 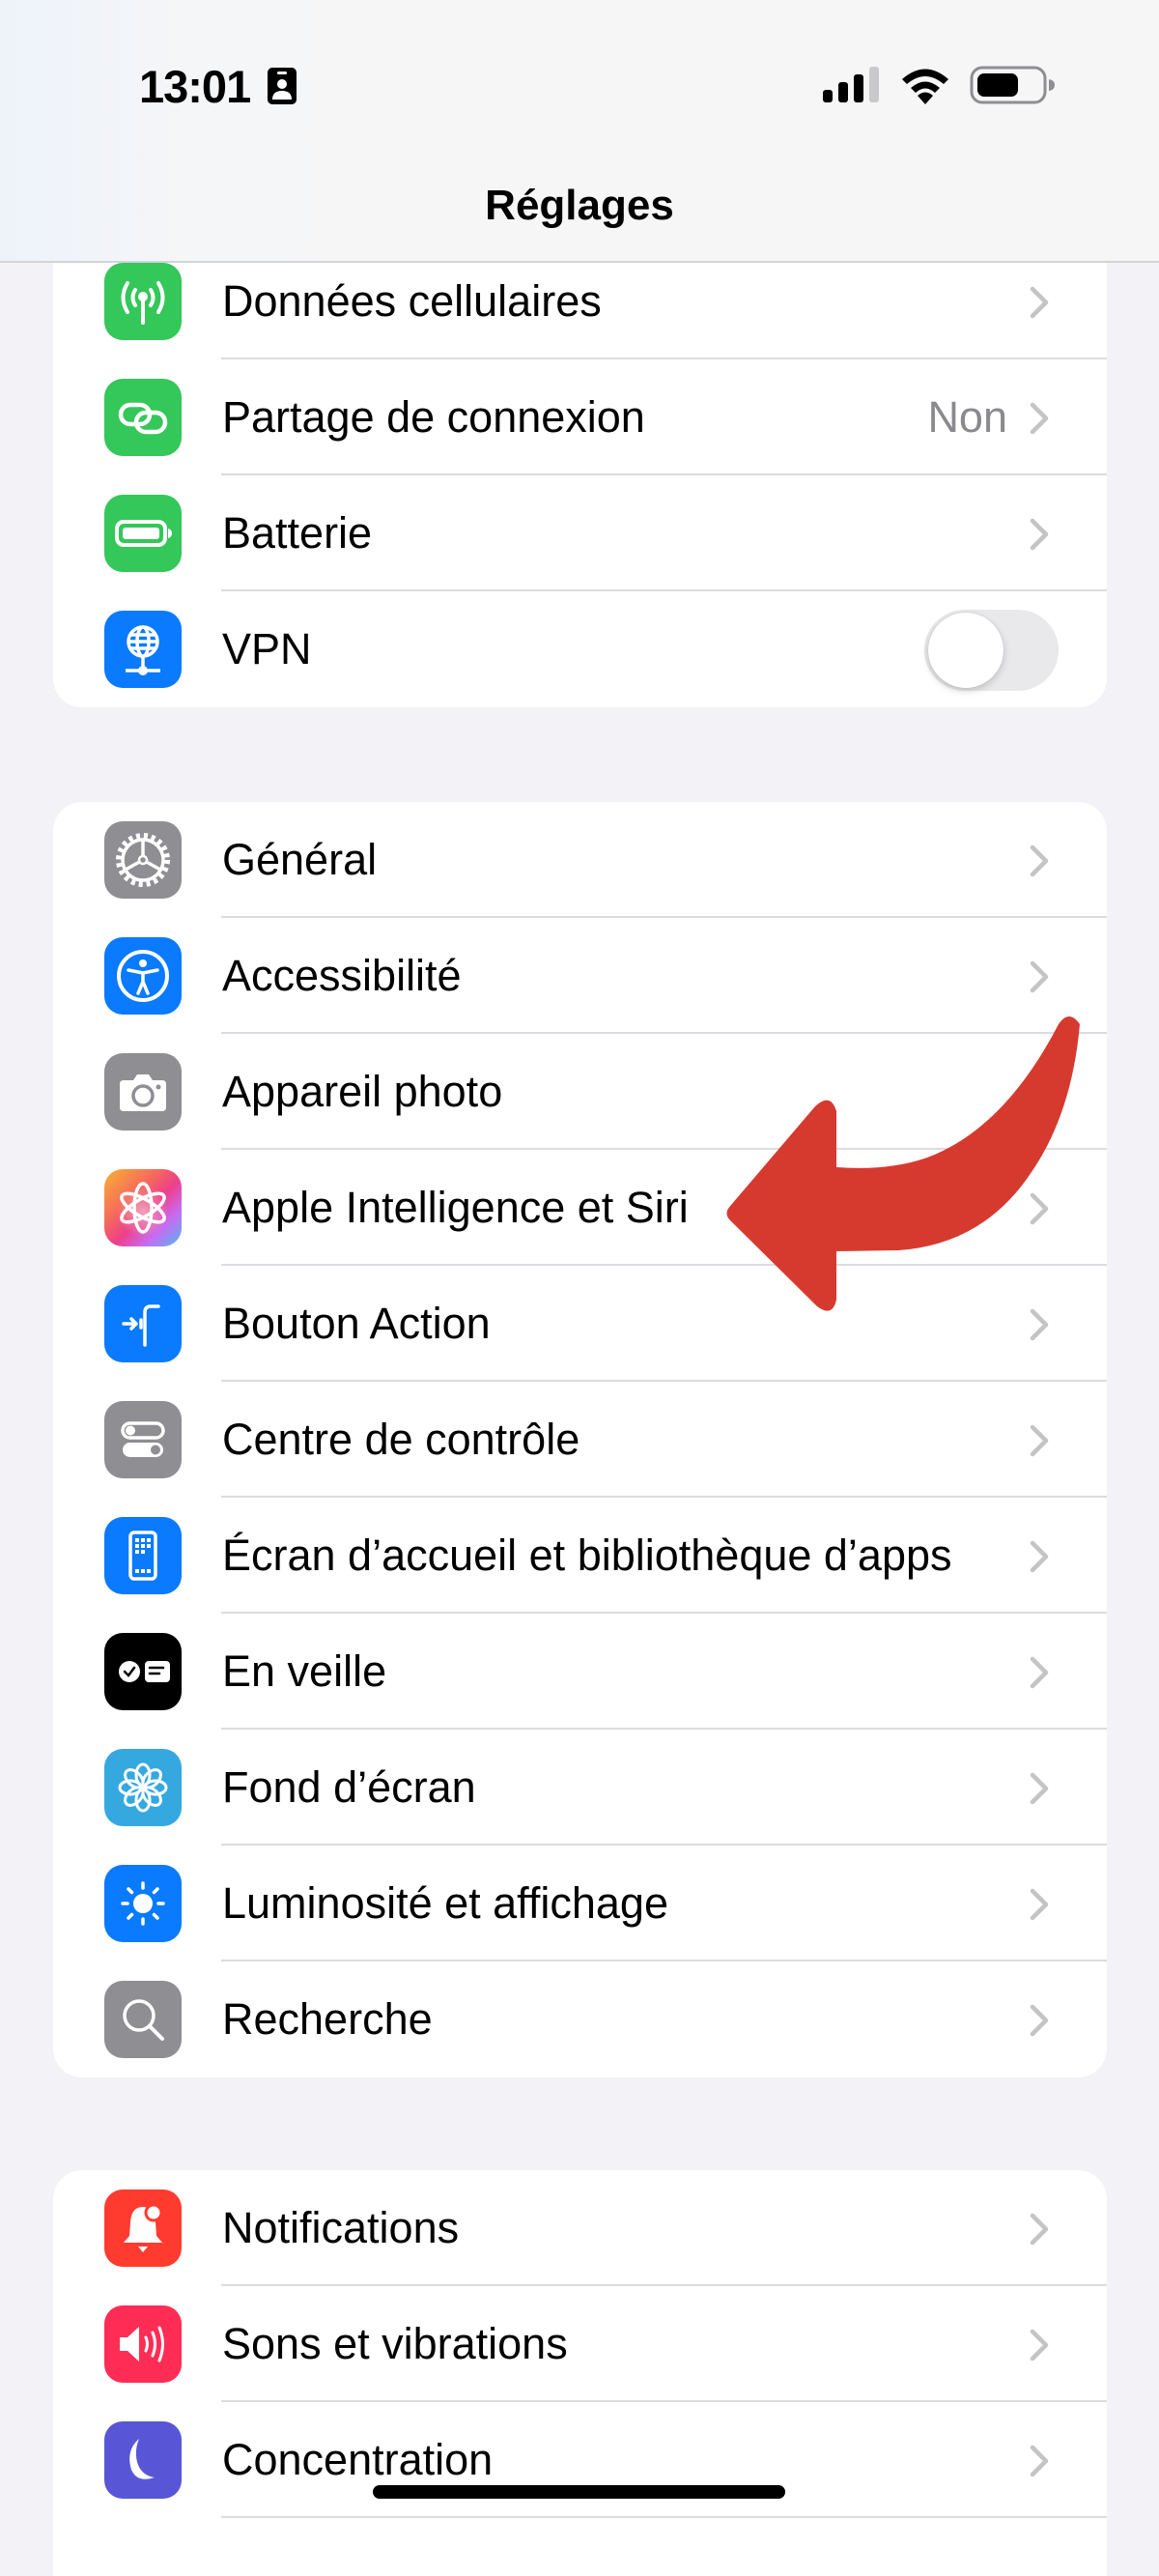 What do you see at coordinates (143, 1556) in the screenshot?
I see `home-screen-icon` at bounding box center [143, 1556].